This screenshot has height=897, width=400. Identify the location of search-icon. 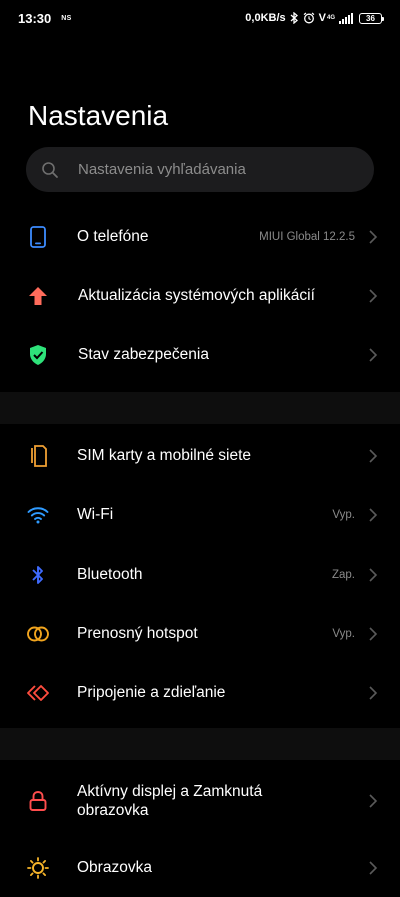
(50, 169).